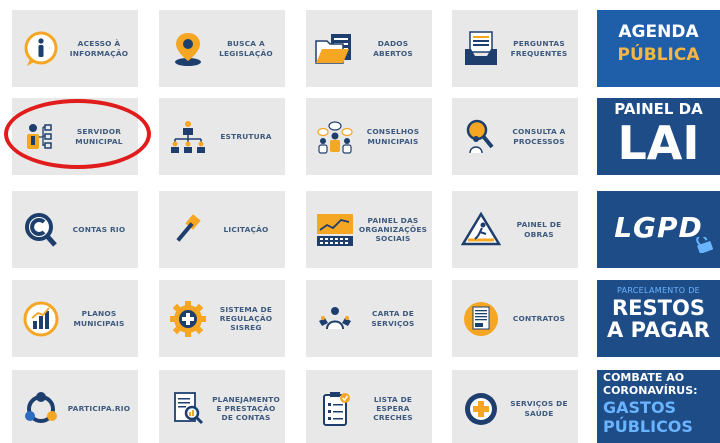 This screenshot has height=443, width=720. Describe the element at coordinates (99, 48) in the screenshot. I see `tile-label: ACESSO À INFORMAÇÃO` at that location.